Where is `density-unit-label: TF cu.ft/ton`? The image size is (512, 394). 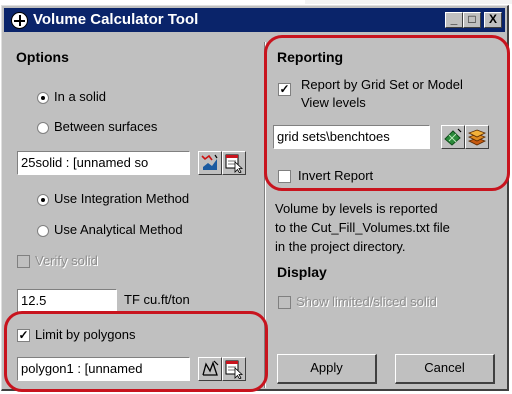 density-unit-label: TF cu.ft/ton is located at coordinates (157, 299).